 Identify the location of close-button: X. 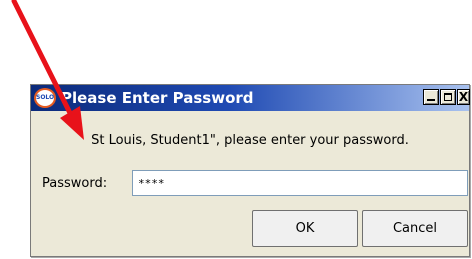
(463, 97).